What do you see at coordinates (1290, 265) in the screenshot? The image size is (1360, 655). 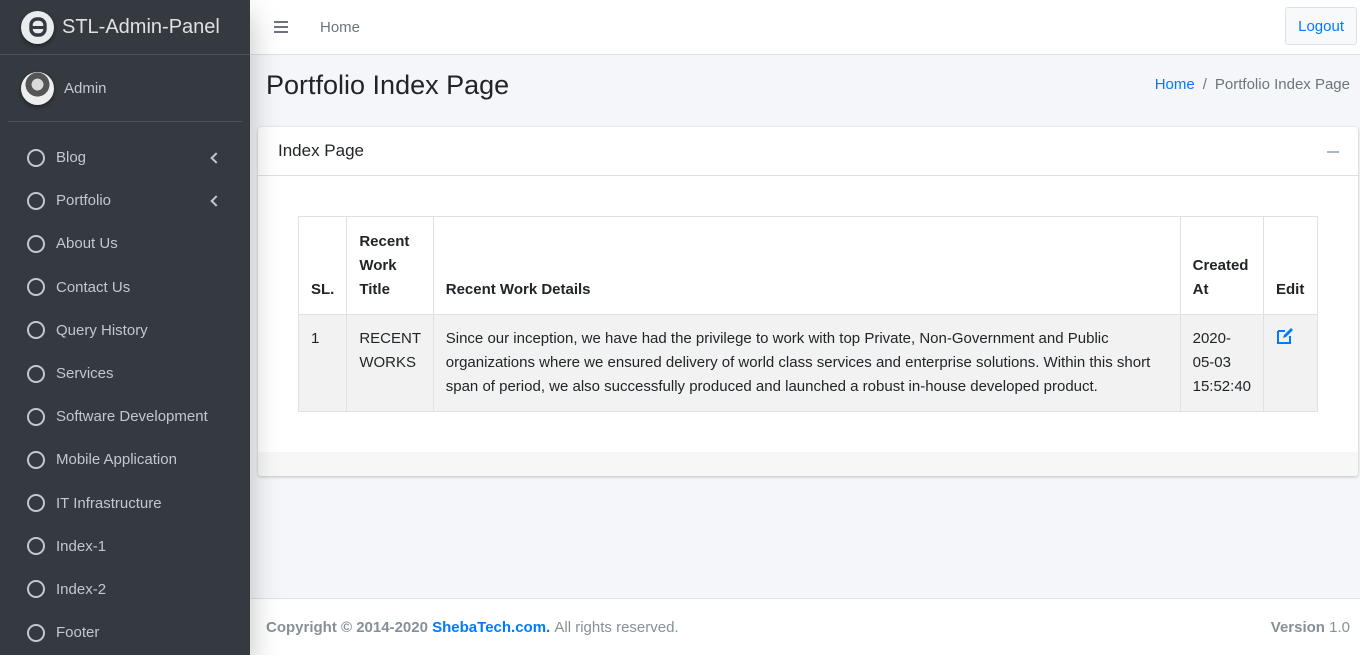 I see `column-header-edit: Edit` at bounding box center [1290, 265].